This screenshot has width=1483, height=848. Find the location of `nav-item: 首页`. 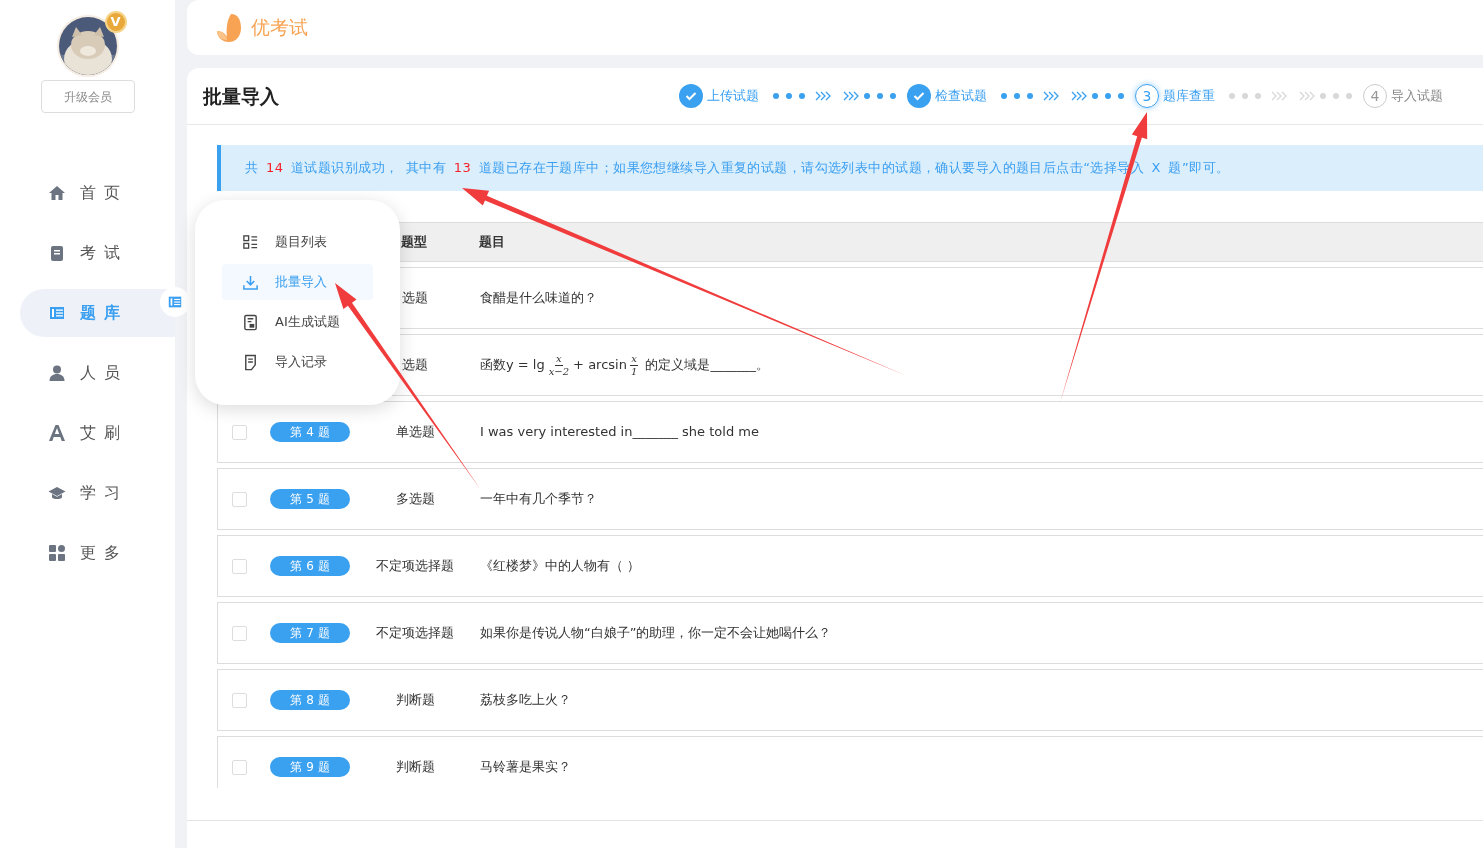

nav-item: 首页 is located at coordinates (97, 193).